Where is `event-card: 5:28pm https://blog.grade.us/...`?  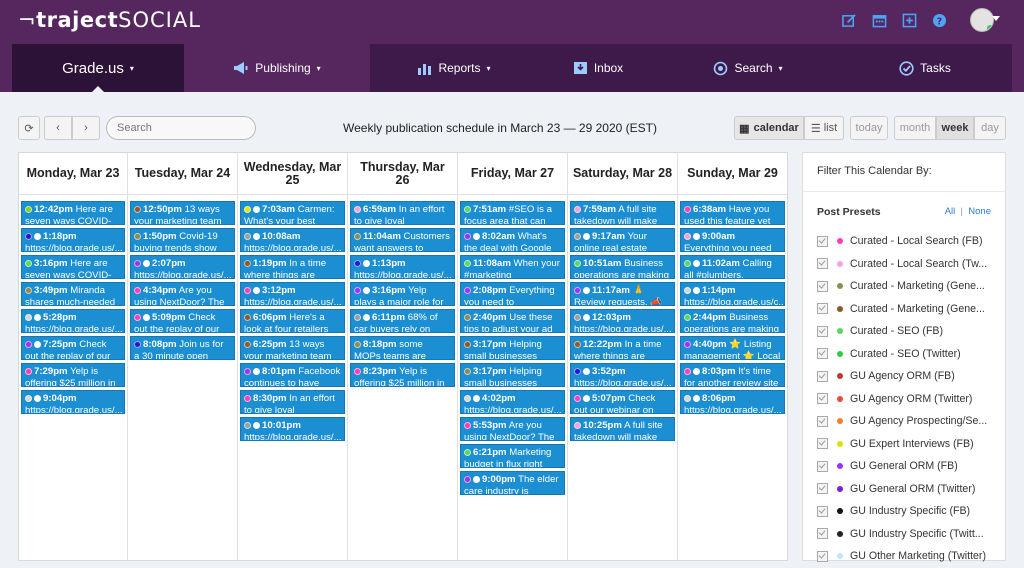 event-card: 5:28pm https://blog.grade.us/... is located at coordinates (73, 321).